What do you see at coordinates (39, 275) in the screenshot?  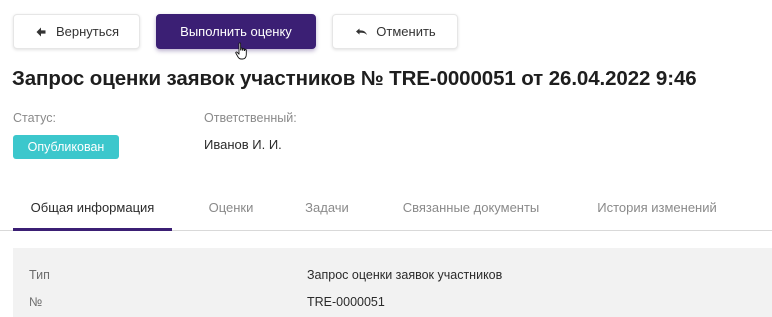 I see `info-key-type: Тип` at bounding box center [39, 275].